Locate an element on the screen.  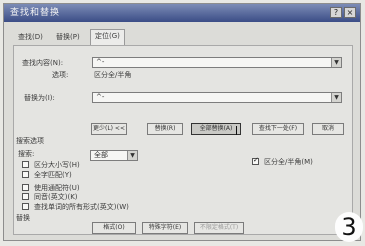
help-button: ? is located at coordinates (336, 12).